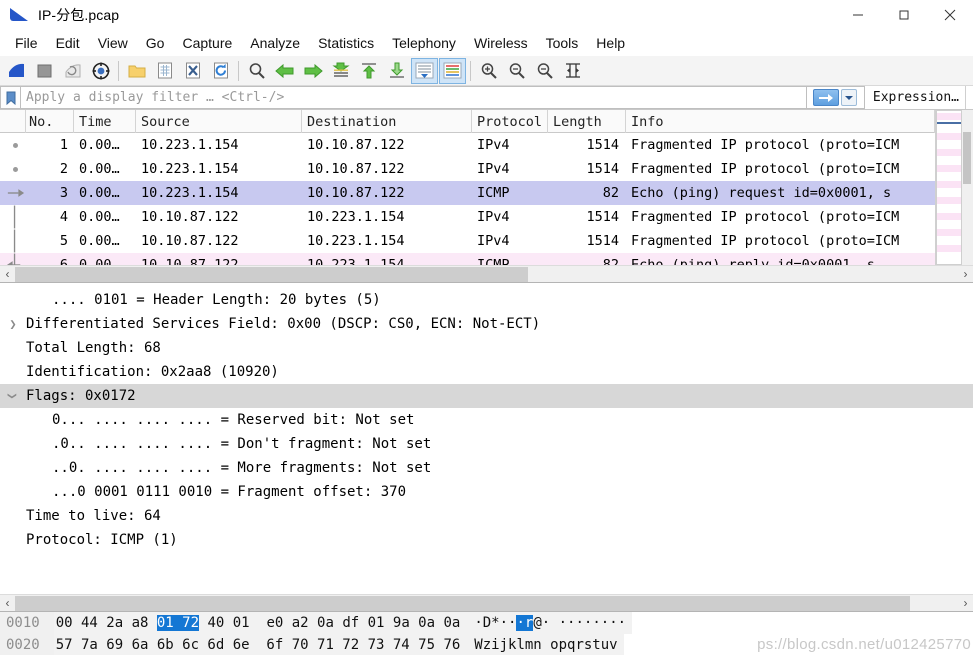 The height and width of the screenshot is (655, 973). Describe the element at coordinates (495, 623) in the screenshot. I see `hex-ascii-pre: ·D*··` at that location.